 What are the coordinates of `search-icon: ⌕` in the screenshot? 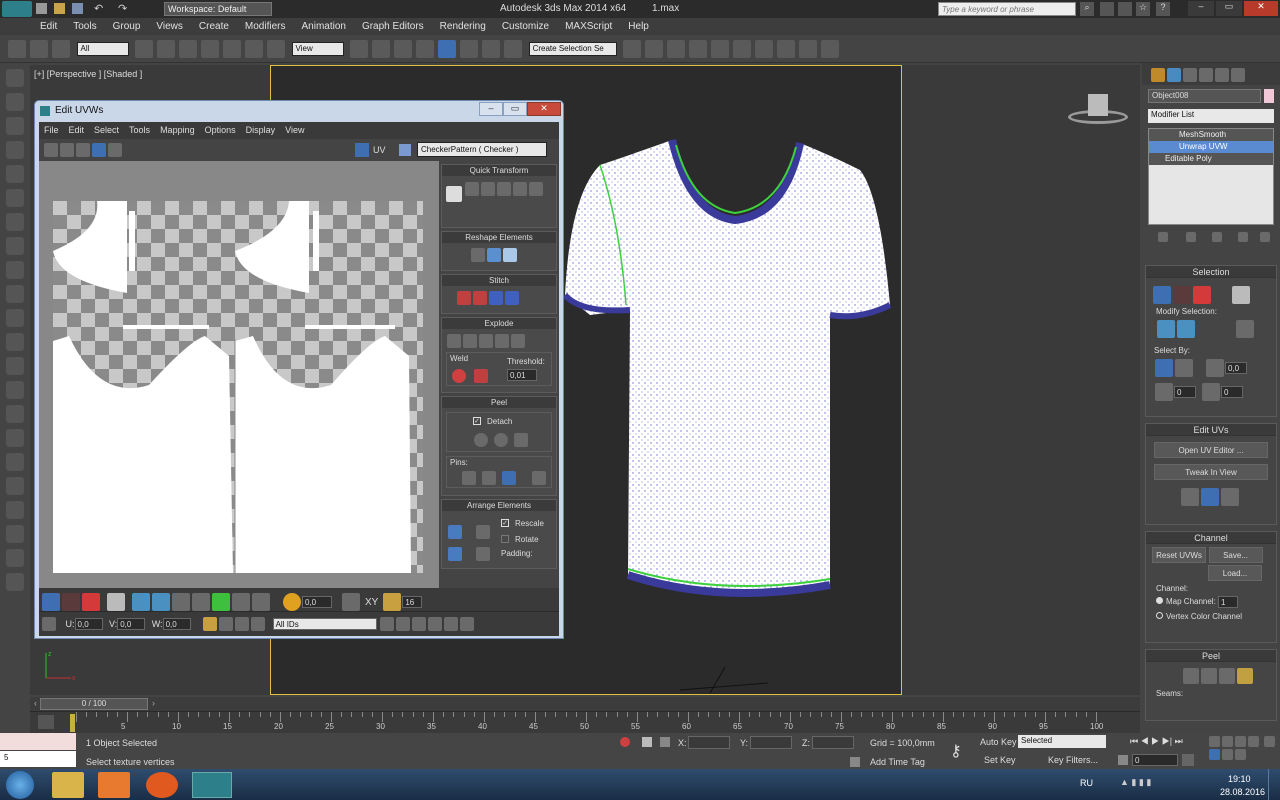 It's located at (1087, 9).